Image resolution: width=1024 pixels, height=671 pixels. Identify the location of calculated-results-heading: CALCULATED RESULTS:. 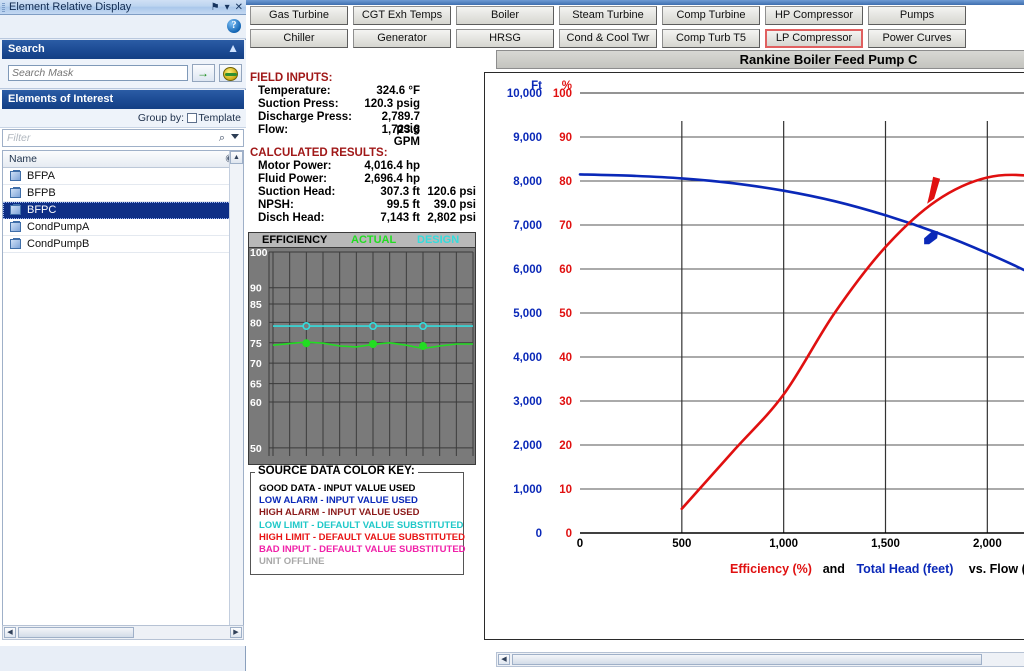
(319, 153).